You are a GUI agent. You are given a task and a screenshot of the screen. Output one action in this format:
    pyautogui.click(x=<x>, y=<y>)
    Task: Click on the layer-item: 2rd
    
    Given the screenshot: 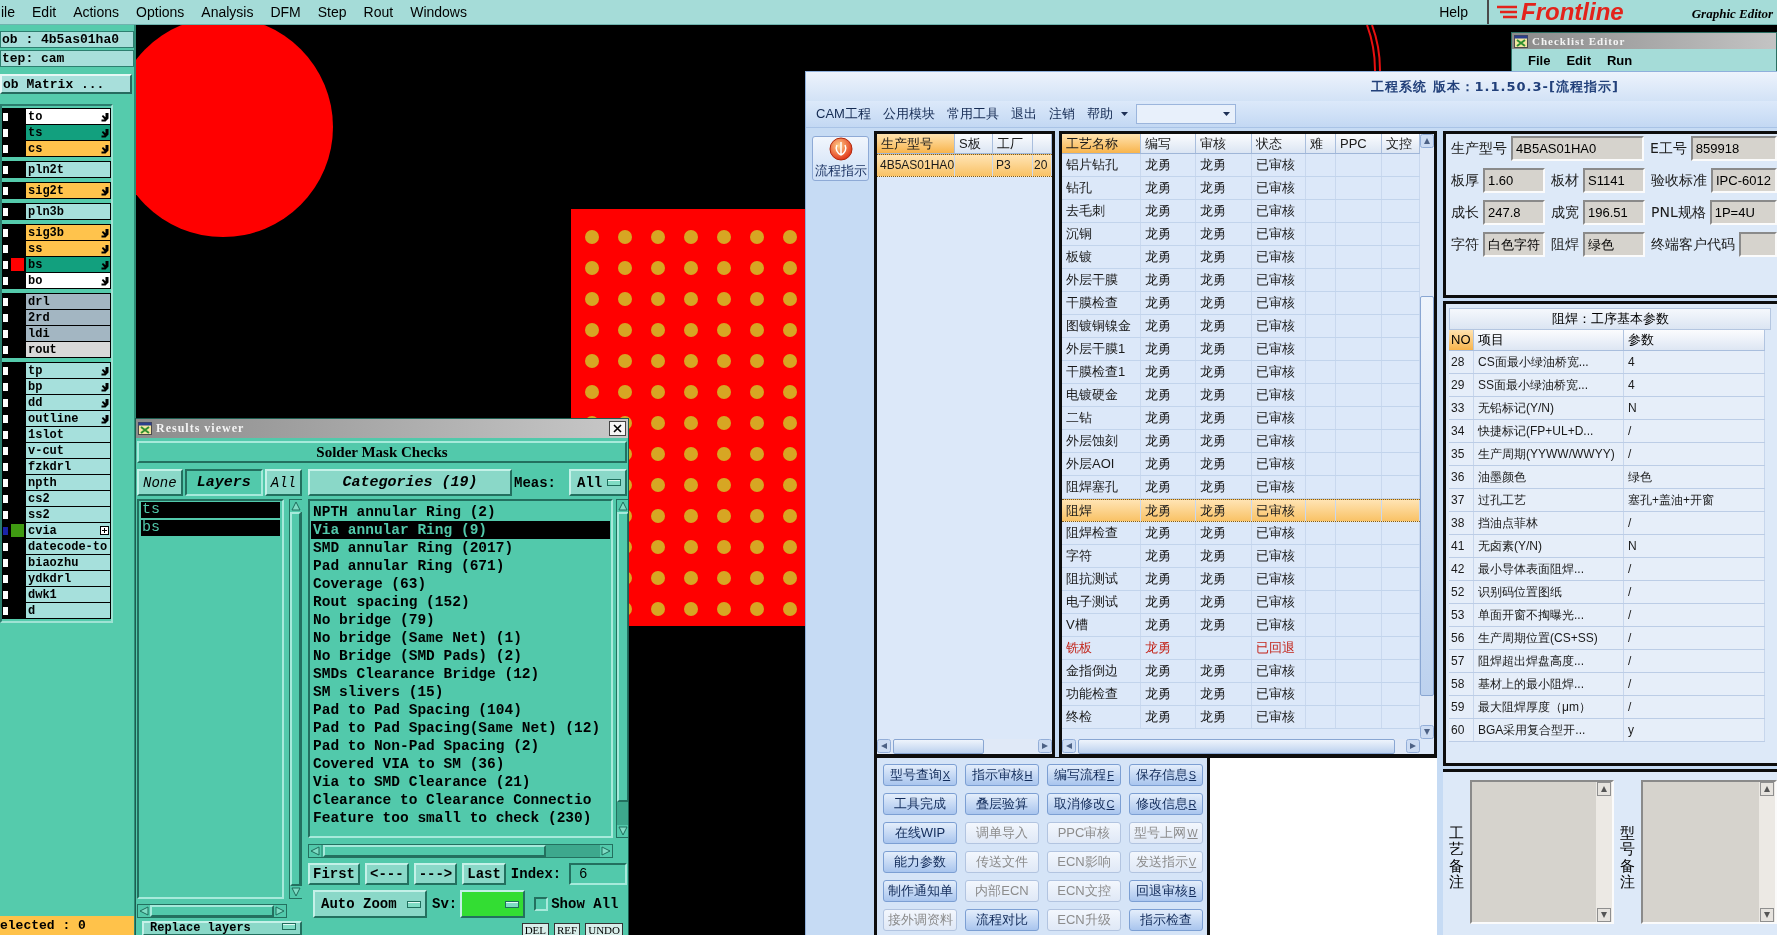 What is the action you would take?
    pyautogui.click(x=68, y=317)
    